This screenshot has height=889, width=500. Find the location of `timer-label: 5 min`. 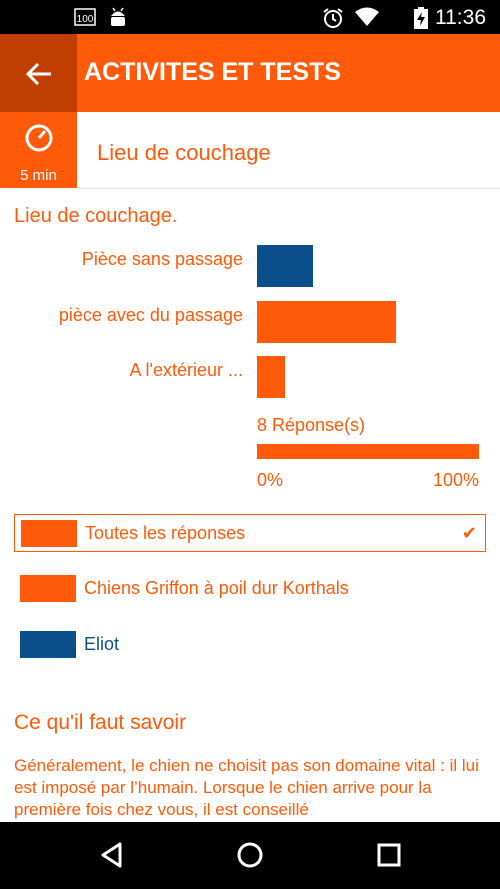

timer-label: 5 min is located at coordinates (38, 175).